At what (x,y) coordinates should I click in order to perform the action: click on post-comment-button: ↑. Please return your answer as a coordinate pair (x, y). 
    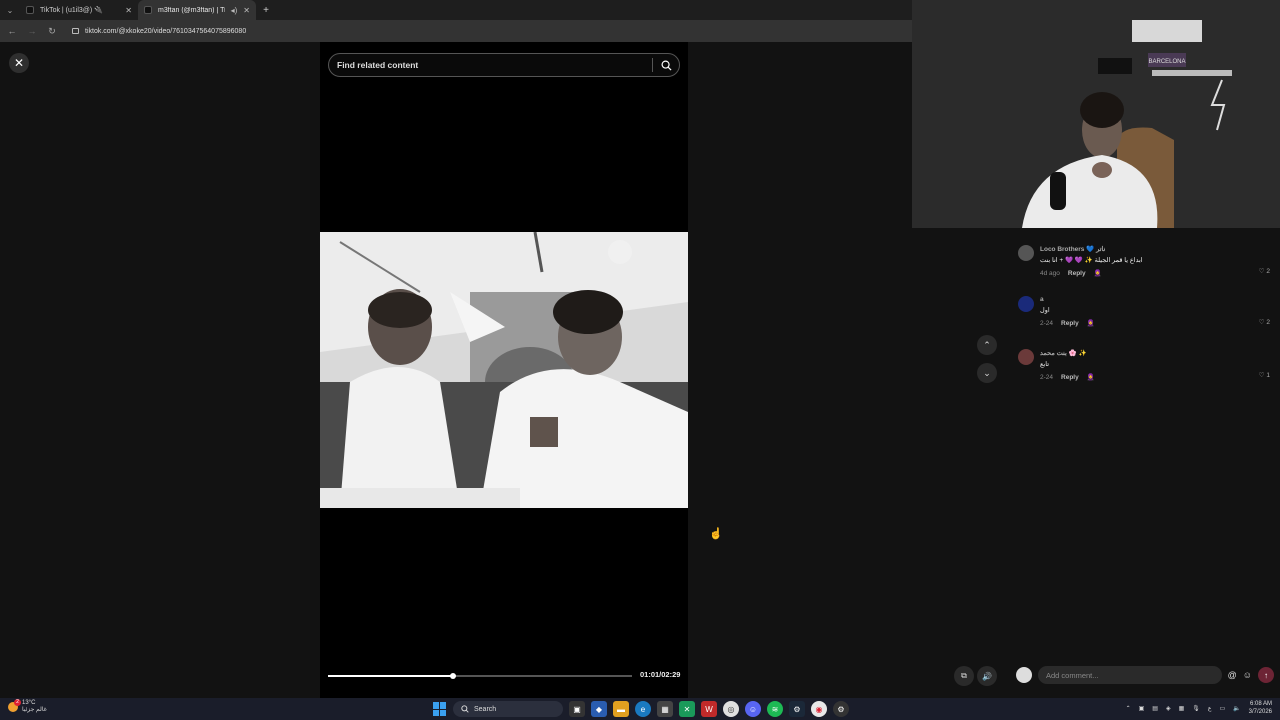
    Looking at the image, I should click on (1266, 675).